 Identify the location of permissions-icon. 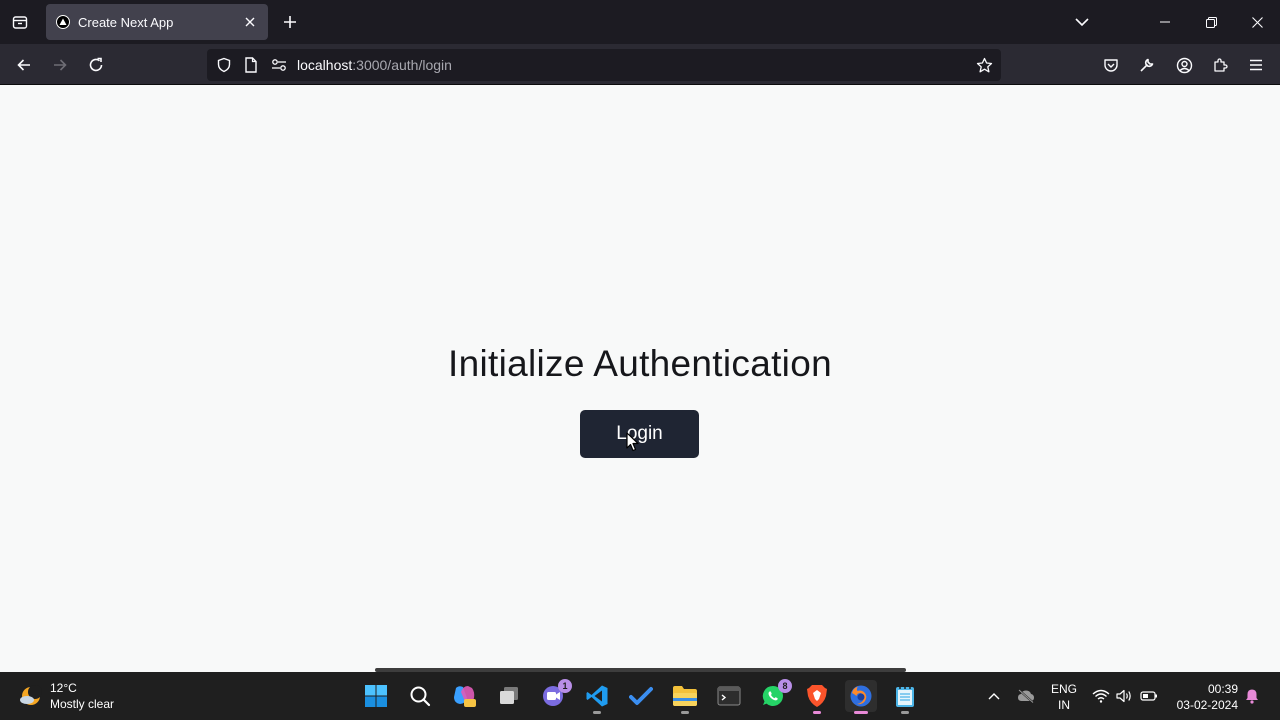
(279, 65).